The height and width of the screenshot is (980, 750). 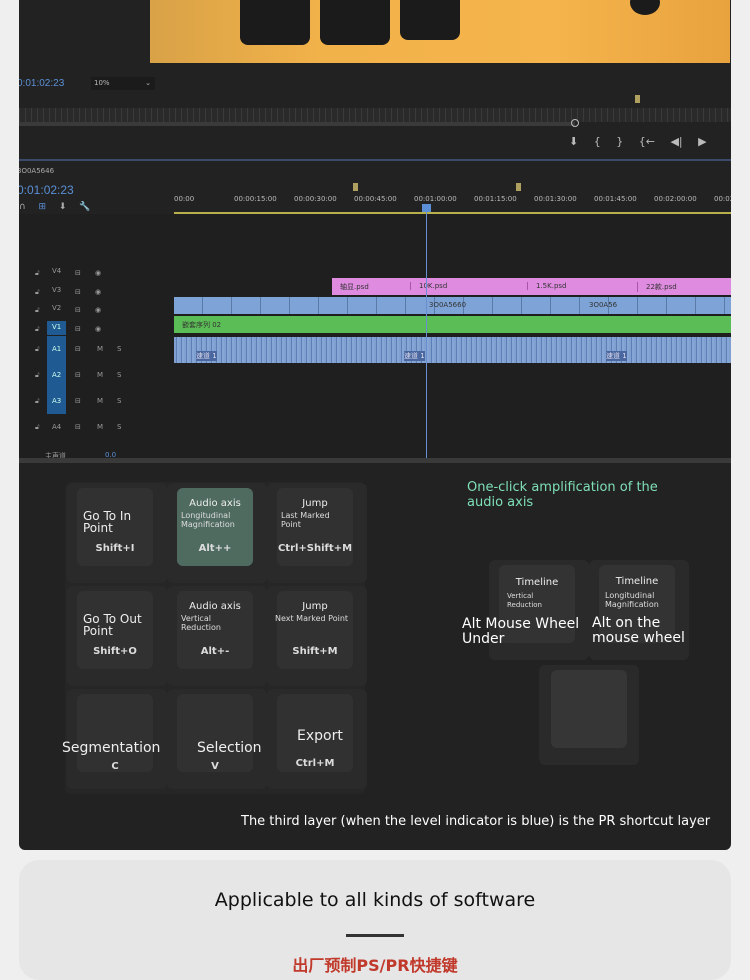 What do you see at coordinates (452, 324) in the screenshot?
I see `v1-clip: 嵌套序列 02` at bounding box center [452, 324].